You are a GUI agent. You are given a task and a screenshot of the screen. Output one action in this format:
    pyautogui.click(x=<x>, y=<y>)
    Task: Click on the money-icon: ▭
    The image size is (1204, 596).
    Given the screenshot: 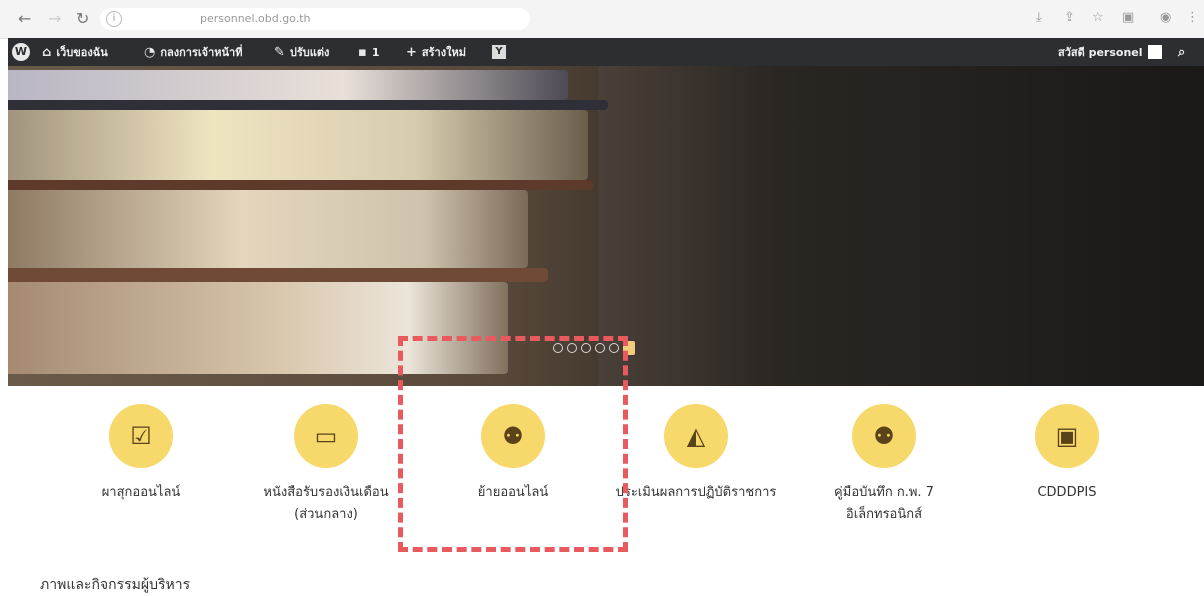 What is the action you would take?
    pyautogui.click(x=326, y=436)
    